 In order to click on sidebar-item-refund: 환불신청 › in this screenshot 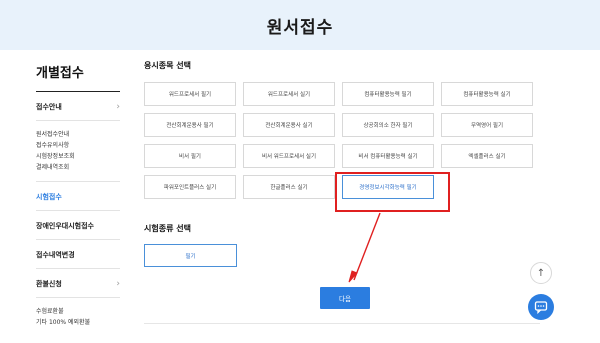, I will do `click(78, 284)`.